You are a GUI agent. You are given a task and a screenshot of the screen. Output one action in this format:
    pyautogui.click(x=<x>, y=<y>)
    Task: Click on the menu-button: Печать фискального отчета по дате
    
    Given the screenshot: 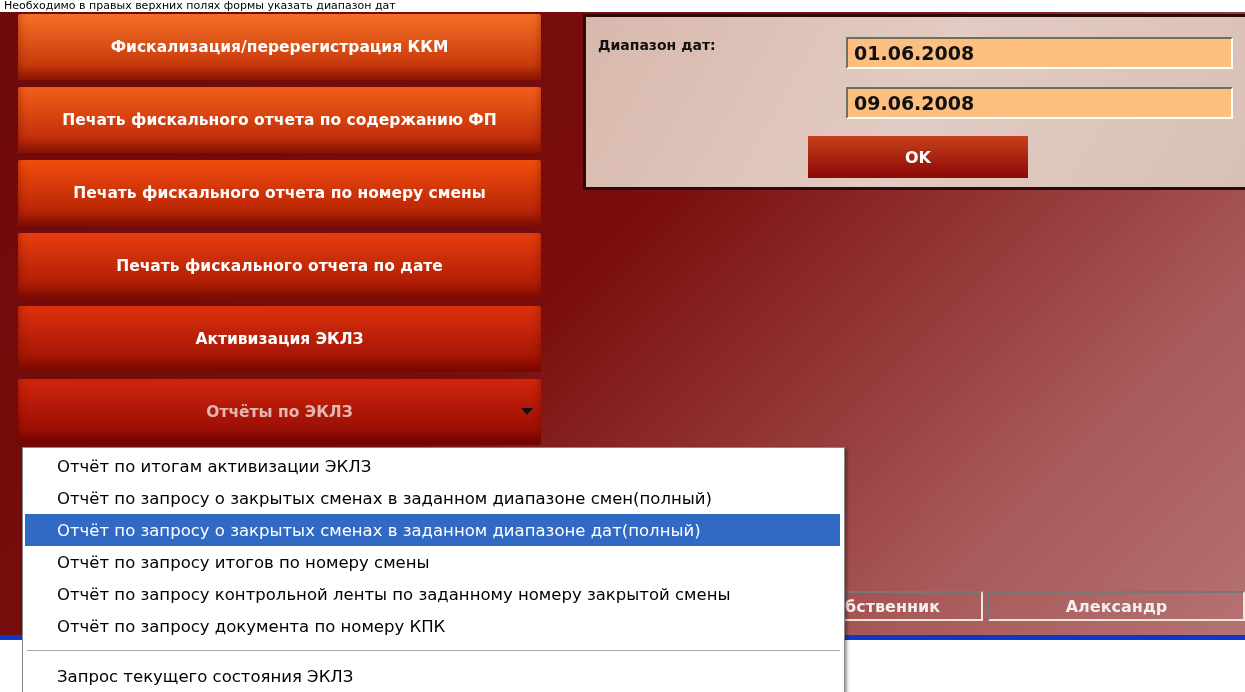 What is the action you would take?
    pyautogui.click(x=279, y=266)
    